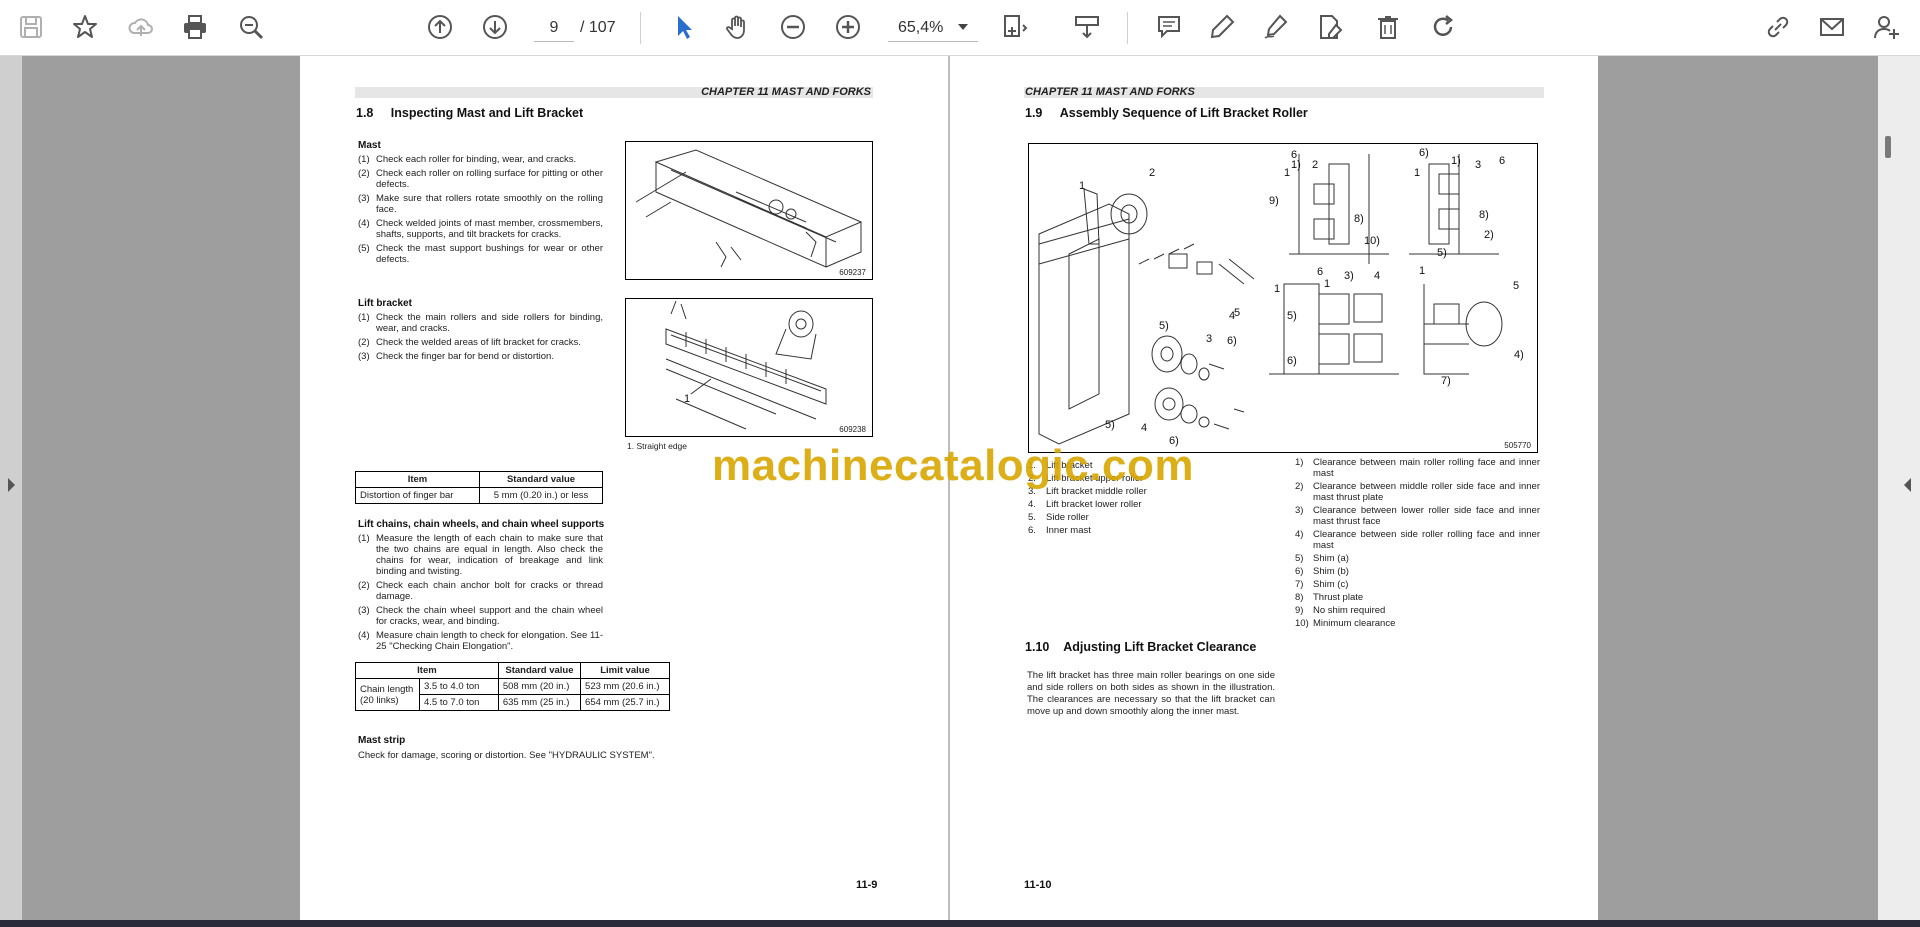  What do you see at coordinates (487, 113) in the screenshot?
I see `section-title: Inspecting Mast and Lift Bracket` at bounding box center [487, 113].